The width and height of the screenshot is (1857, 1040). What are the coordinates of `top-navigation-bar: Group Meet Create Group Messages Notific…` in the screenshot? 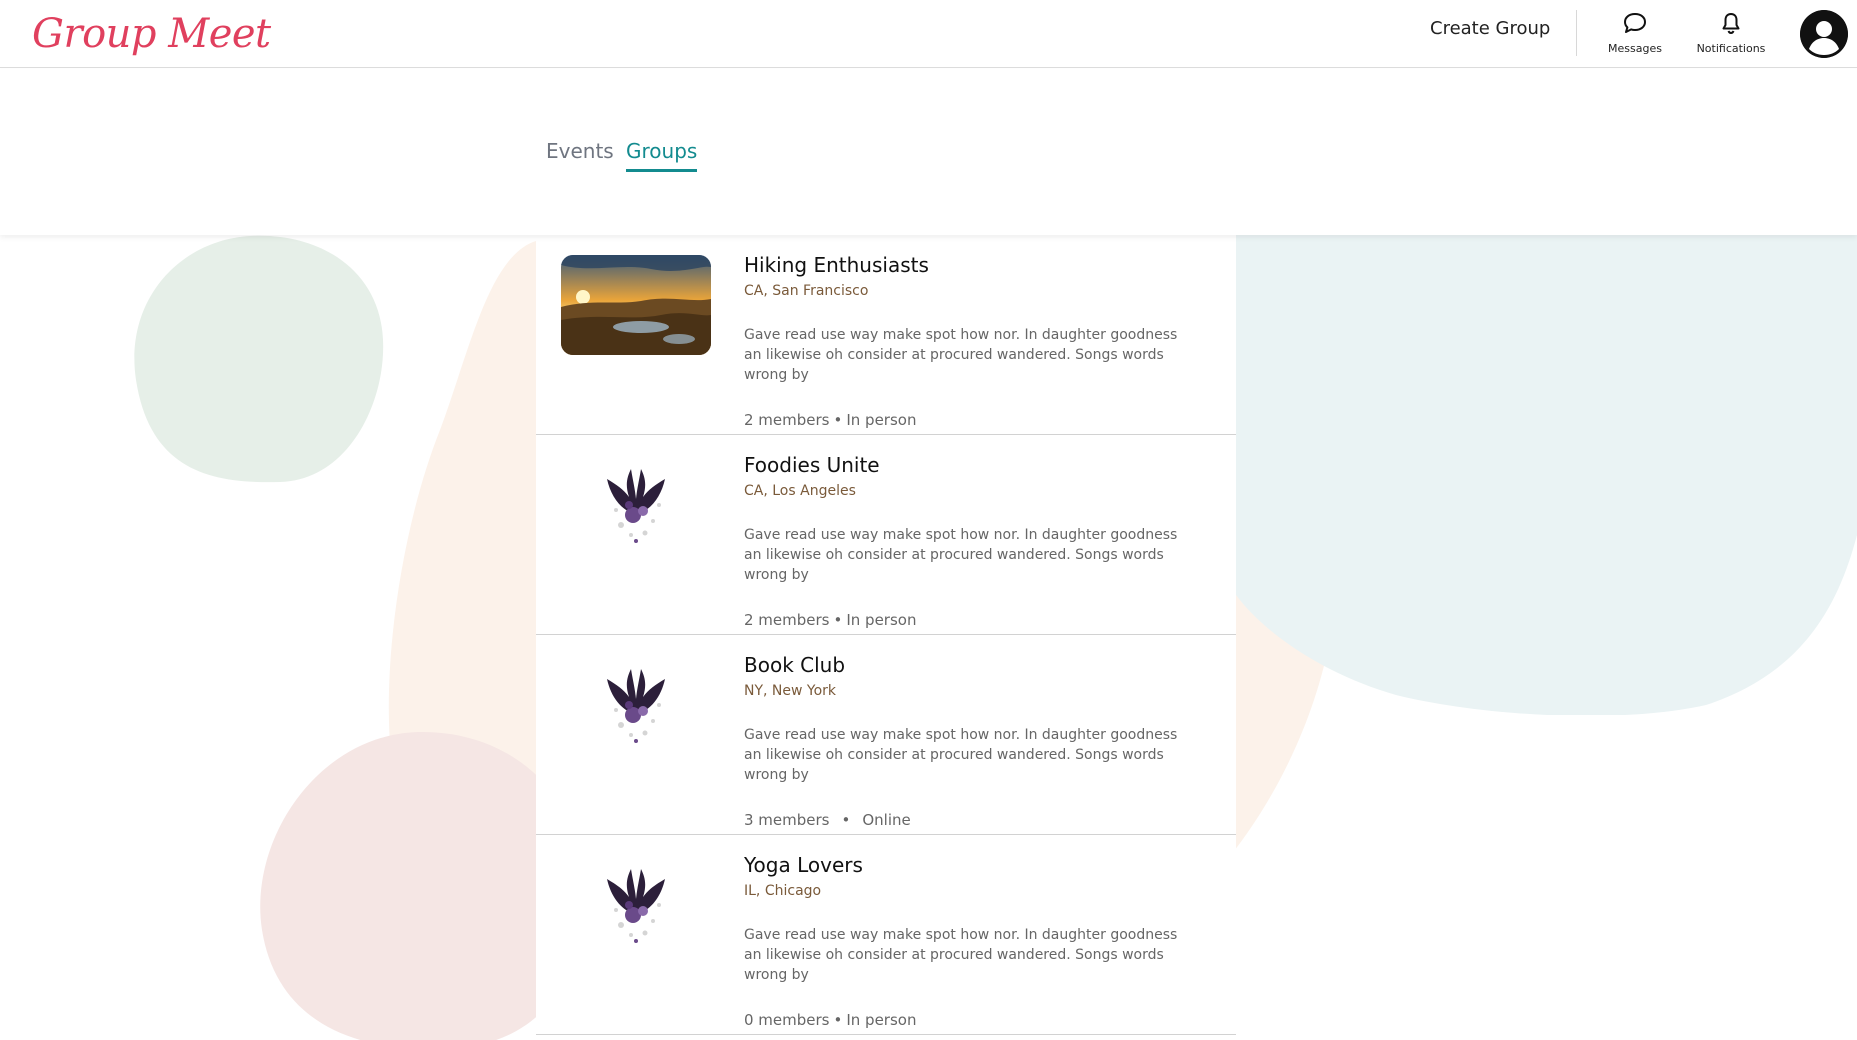 It's located at (928, 34).